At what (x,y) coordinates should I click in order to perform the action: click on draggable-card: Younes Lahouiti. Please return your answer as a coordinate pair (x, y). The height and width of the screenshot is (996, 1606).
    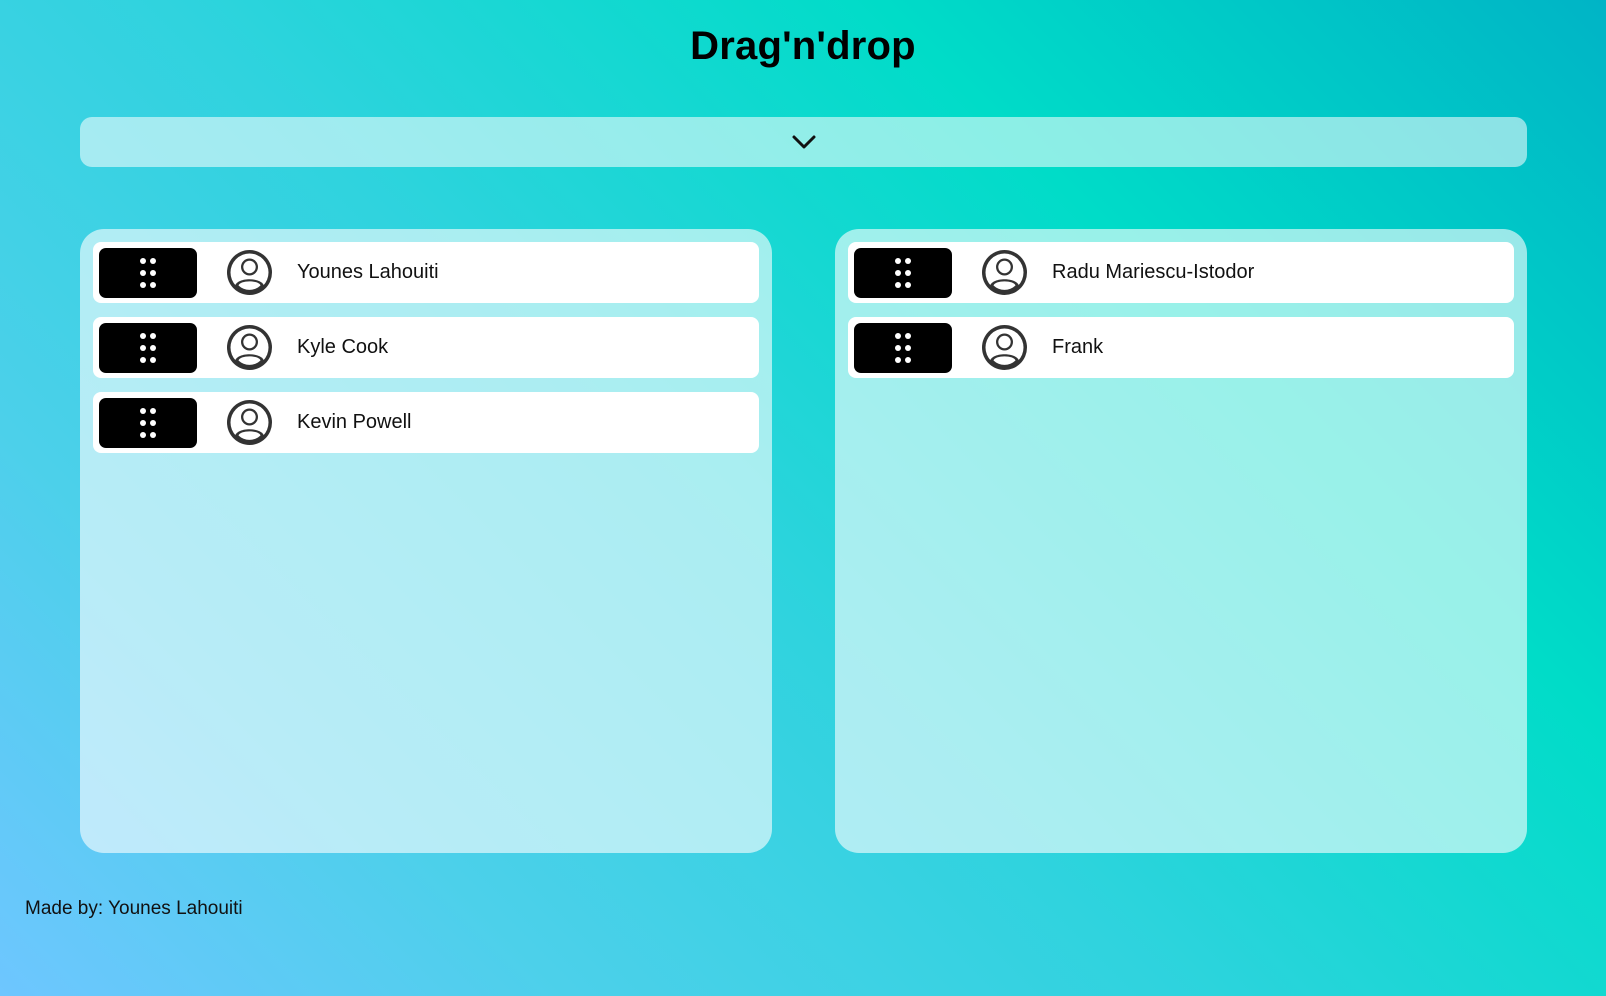
    Looking at the image, I should click on (426, 272).